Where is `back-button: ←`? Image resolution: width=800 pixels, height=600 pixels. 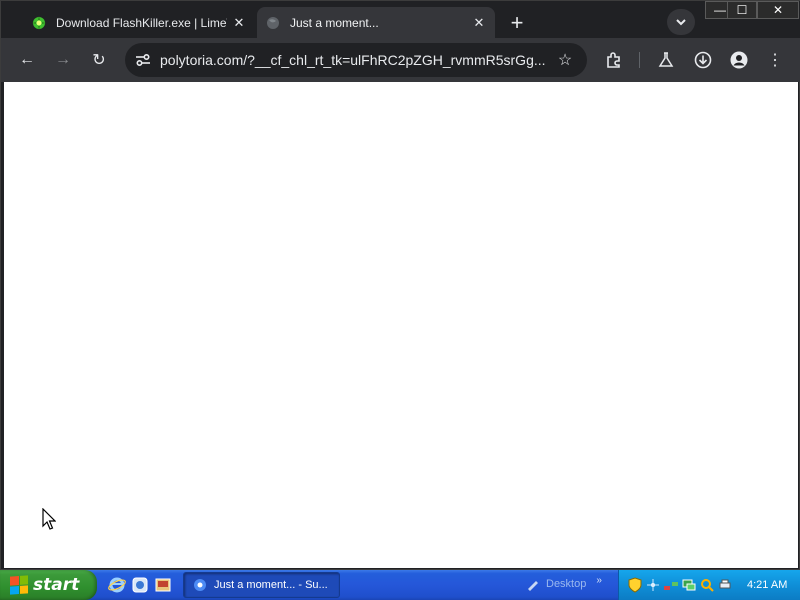
back-button: ← is located at coordinates (27, 60).